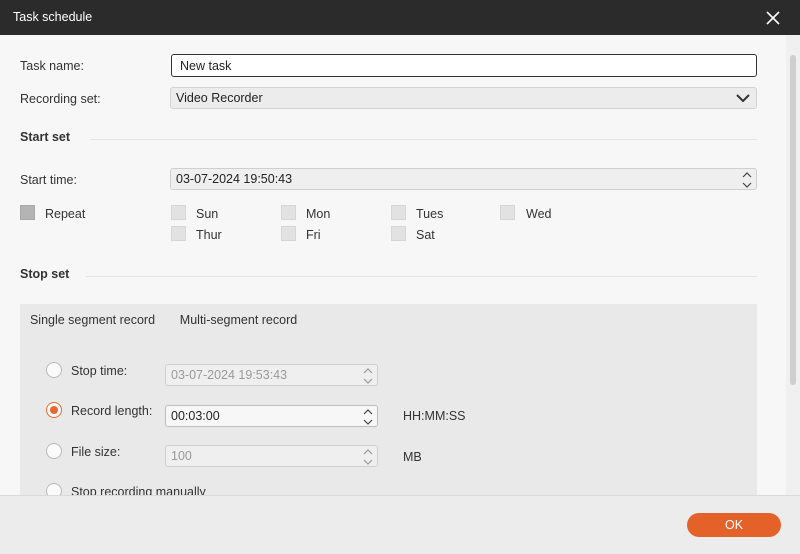 This screenshot has height=554, width=800. What do you see at coordinates (54, 410) in the screenshot?
I see `record-length-radio` at bounding box center [54, 410].